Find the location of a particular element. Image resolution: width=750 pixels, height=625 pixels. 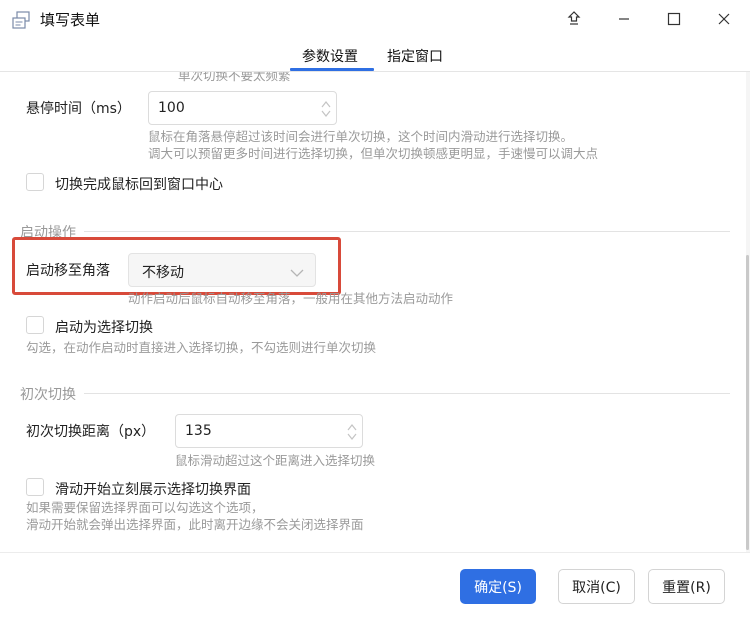

hover-time-hint-1: 鼠标在角落悬停超过该时间会进行单次切换，这个时间内滑动进行选择切换。 is located at coordinates (361, 136).